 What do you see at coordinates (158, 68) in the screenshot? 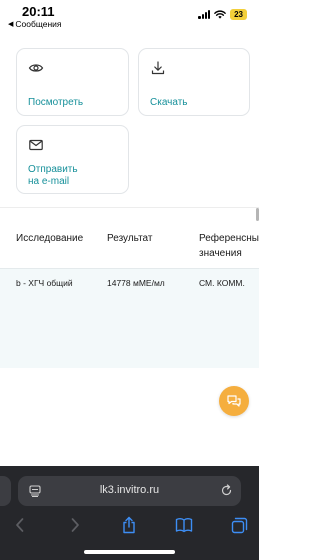
I see `download-icon` at bounding box center [158, 68].